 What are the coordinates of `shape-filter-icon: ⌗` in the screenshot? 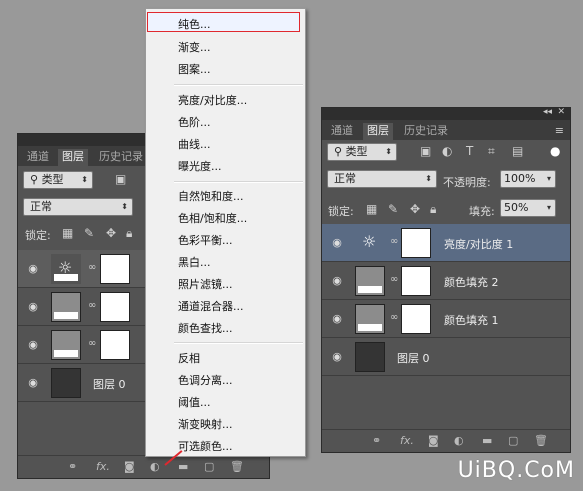 It's located at (491, 151).